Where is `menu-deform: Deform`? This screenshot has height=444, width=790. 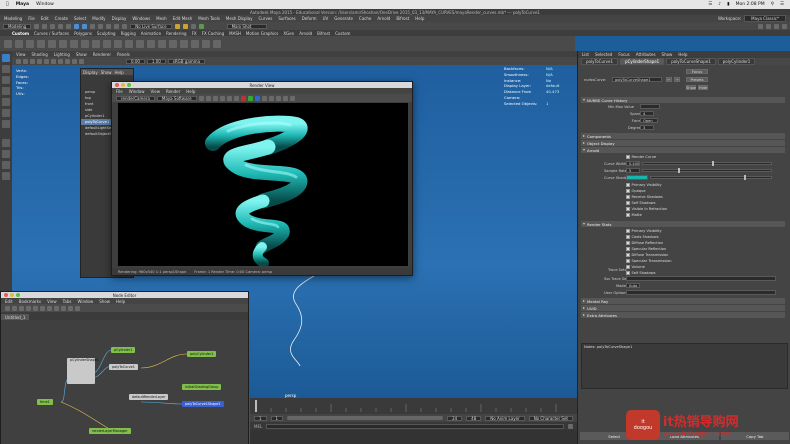 menu-deform: Deform is located at coordinates (309, 18).